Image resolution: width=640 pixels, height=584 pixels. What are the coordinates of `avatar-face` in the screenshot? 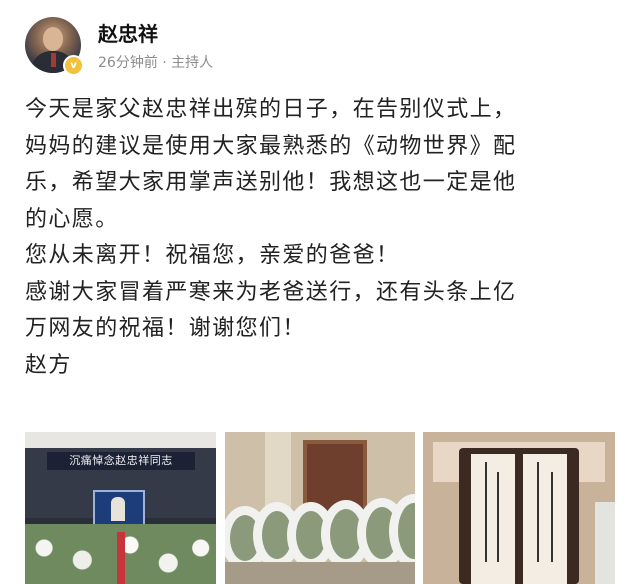 It's located at (53, 39).